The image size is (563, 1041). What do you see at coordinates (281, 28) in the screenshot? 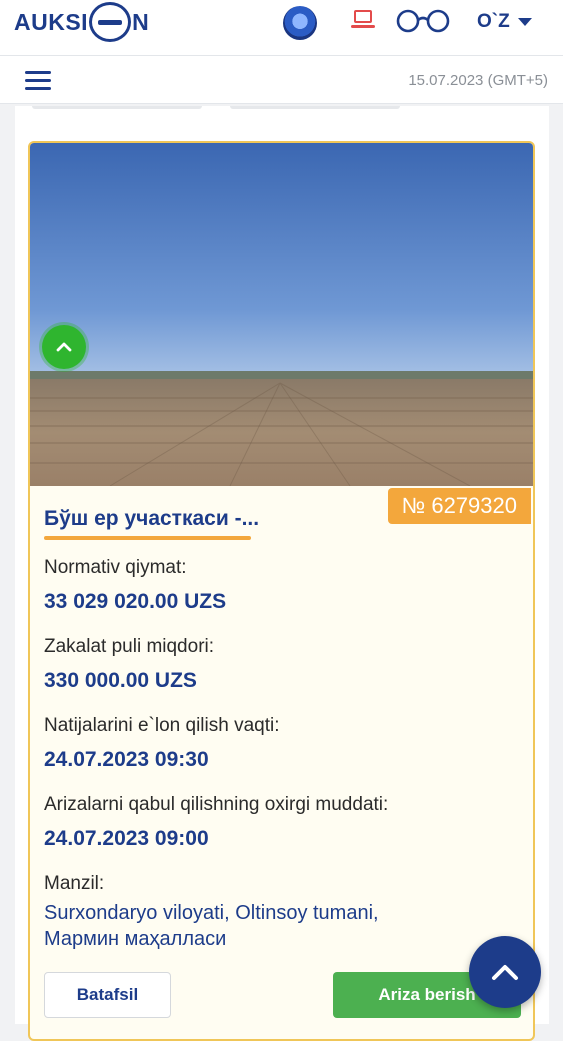
I see `top-bar: AUKSI N O`Z` at bounding box center [281, 28].